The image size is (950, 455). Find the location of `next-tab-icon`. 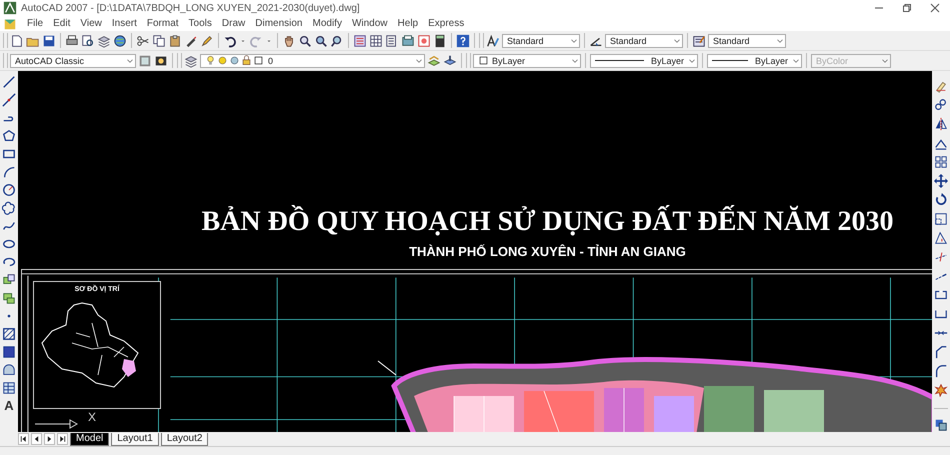

next-tab-icon is located at coordinates (49, 439).